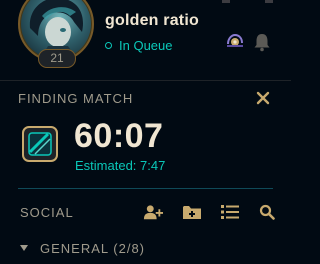 Image resolution: width=320 pixels, height=264 pixels. I want to click on group-label: GENERAL (2/8), so click(92, 248).